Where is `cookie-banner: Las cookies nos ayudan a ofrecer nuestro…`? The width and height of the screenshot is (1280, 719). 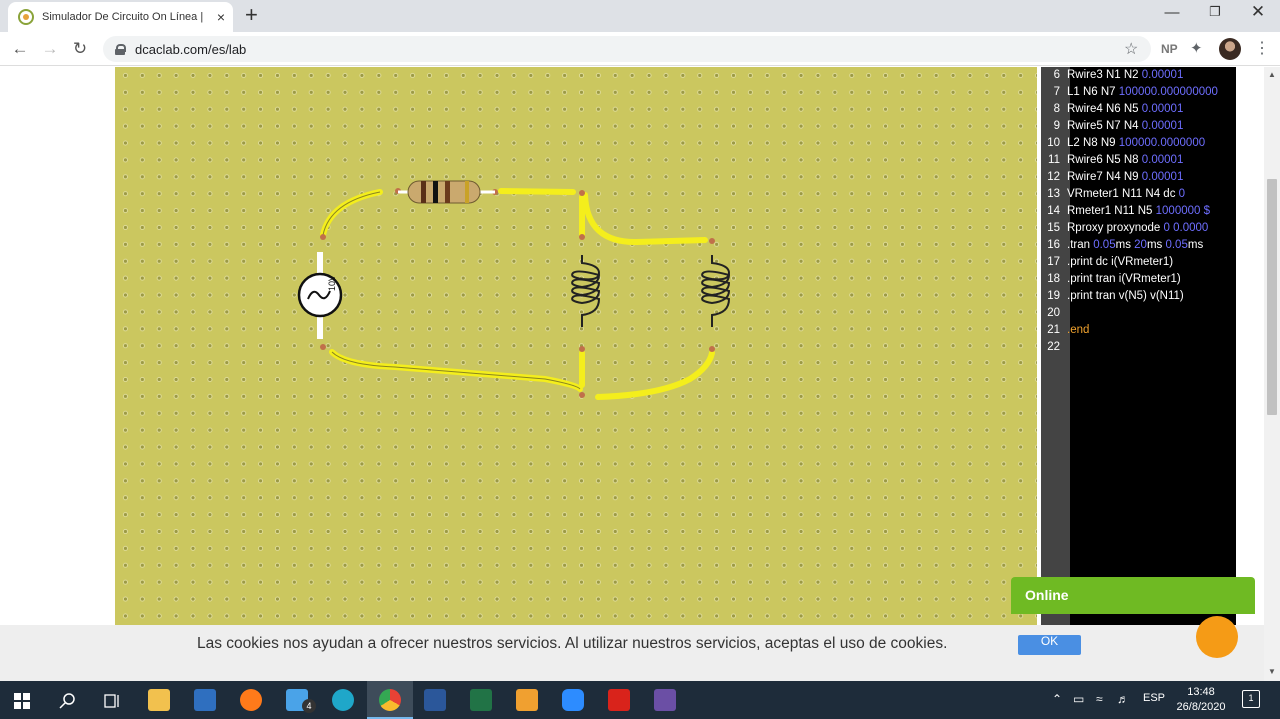
cookie-banner: Las cookies nos ayudan a ofrecer nuestro… is located at coordinates (632, 653).